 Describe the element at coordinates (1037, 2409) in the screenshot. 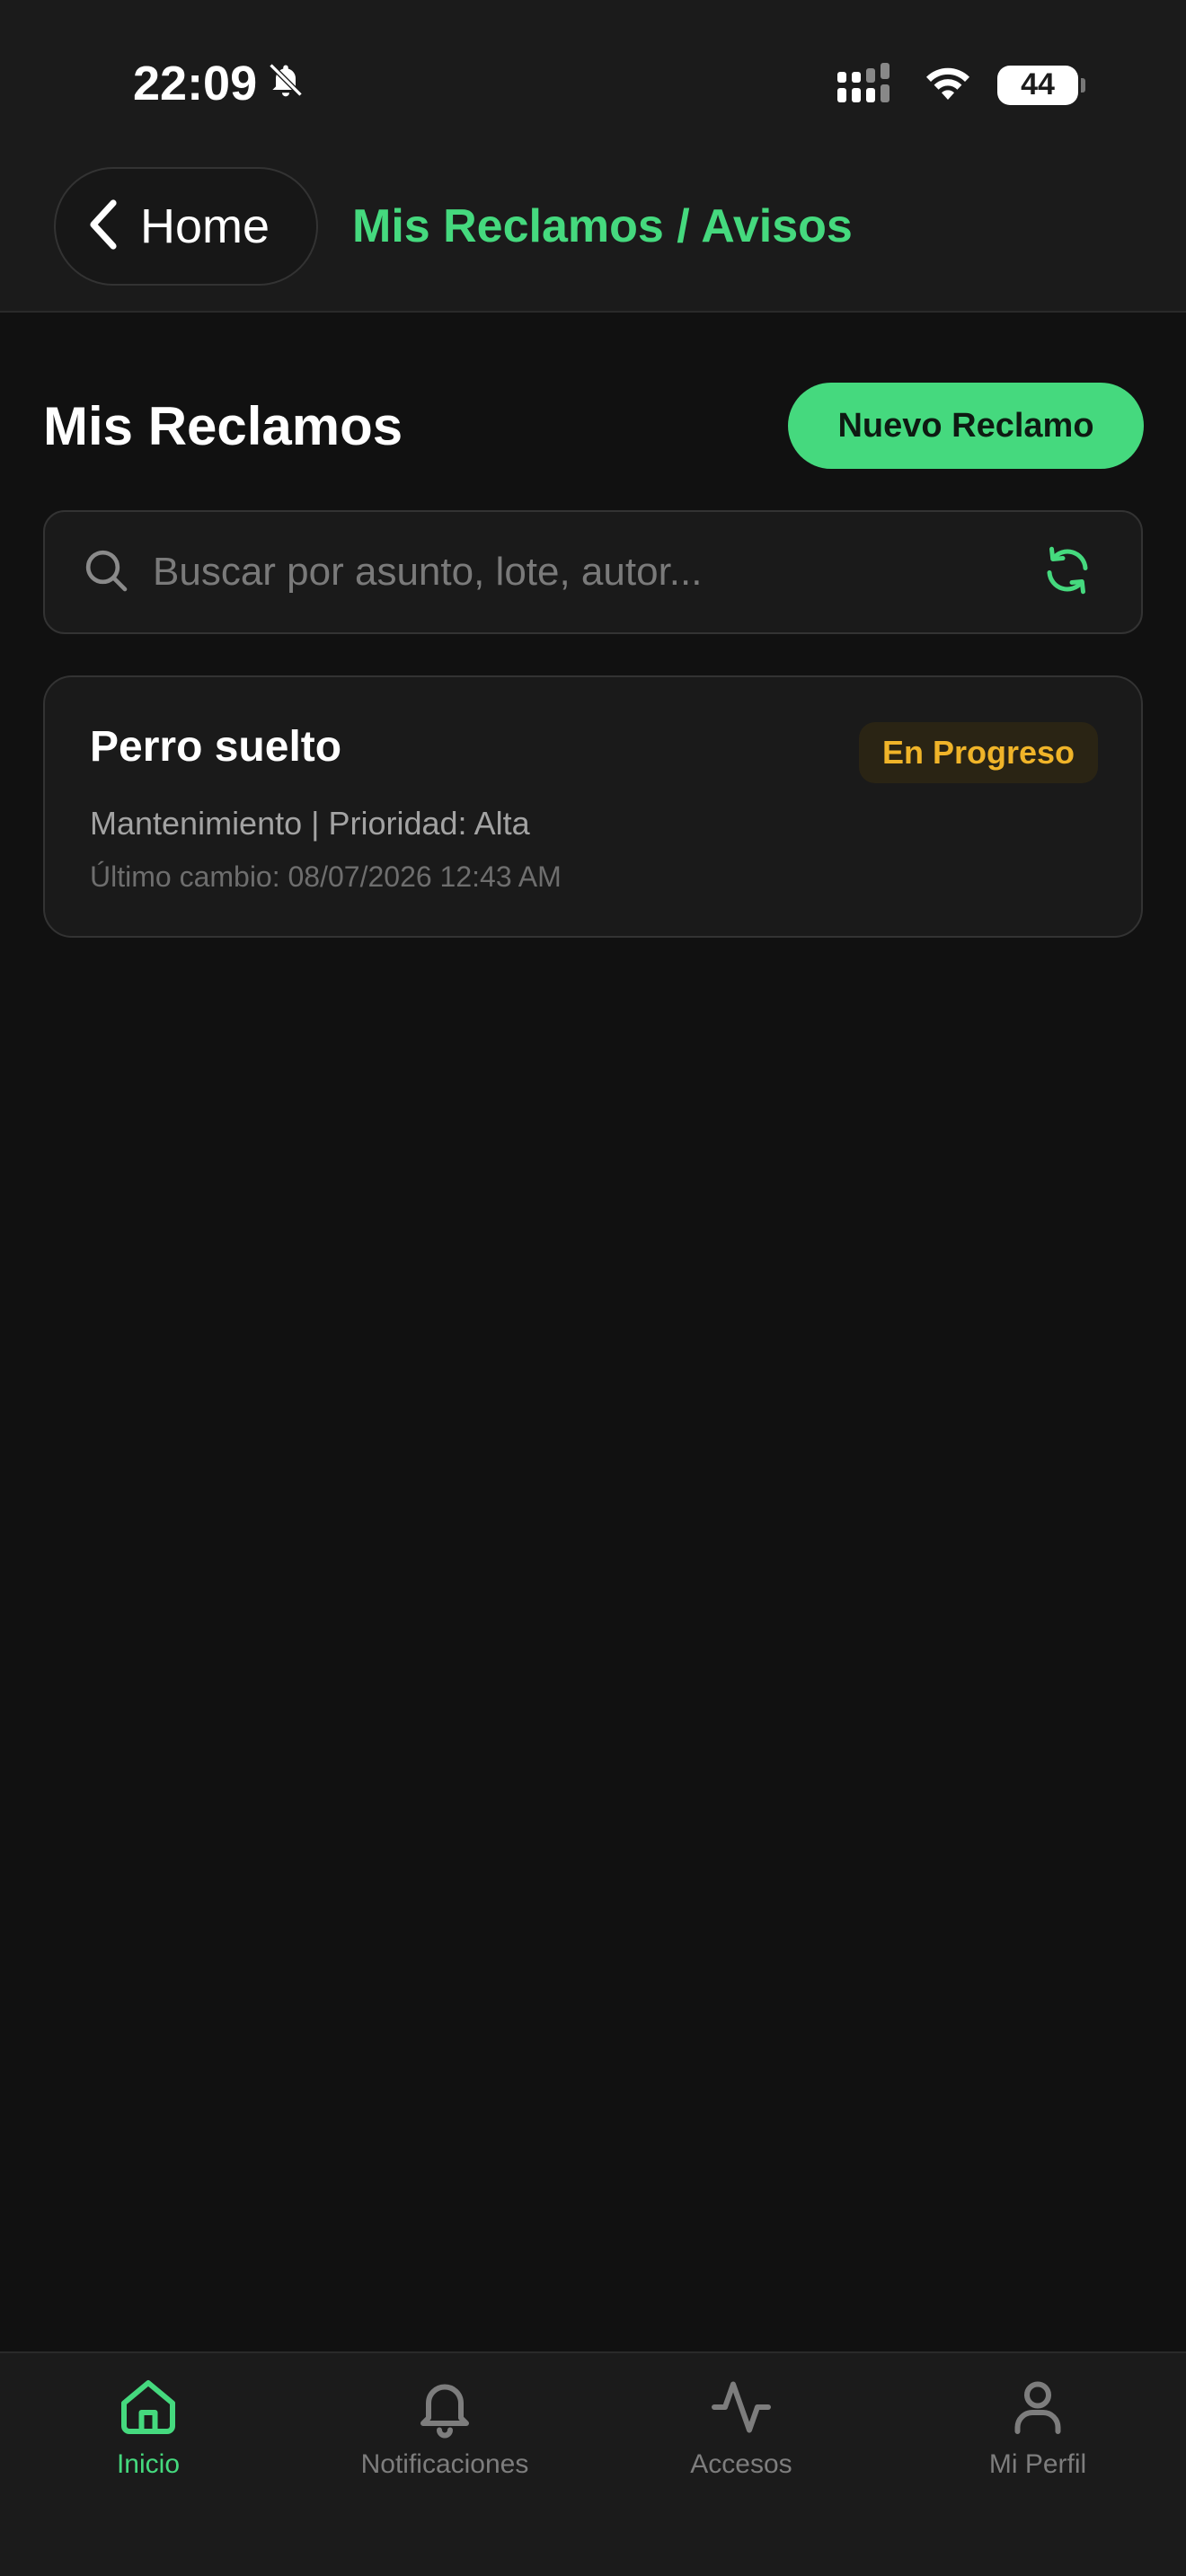

I see `user-icon` at that location.